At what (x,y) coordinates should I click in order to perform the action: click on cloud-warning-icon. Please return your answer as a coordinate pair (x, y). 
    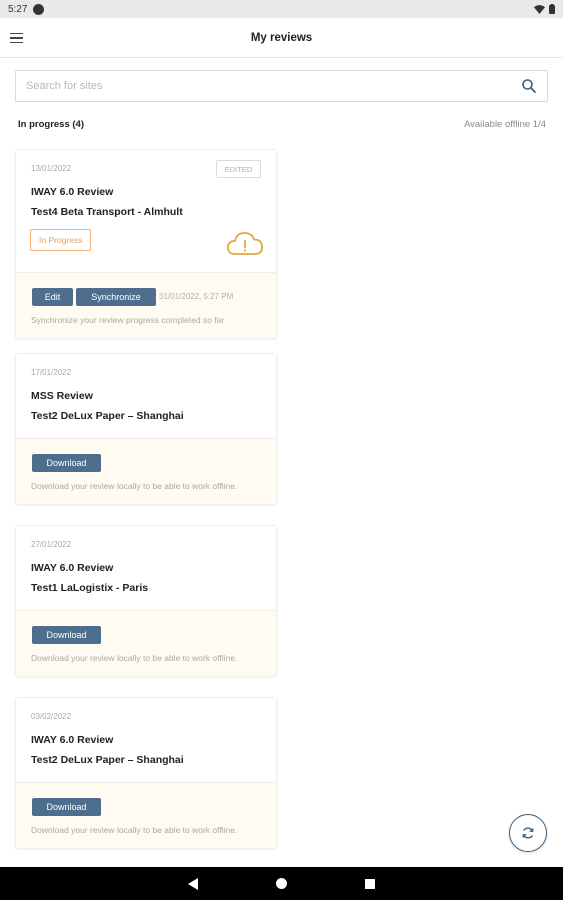
    Looking at the image, I should click on (245, 243).